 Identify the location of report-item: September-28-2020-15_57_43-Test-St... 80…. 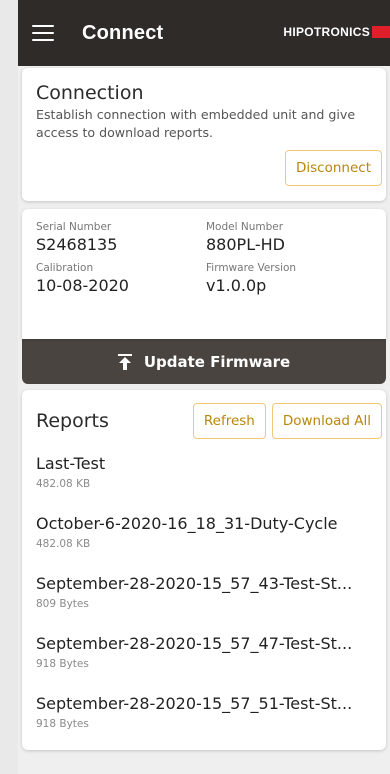
(204, 604).